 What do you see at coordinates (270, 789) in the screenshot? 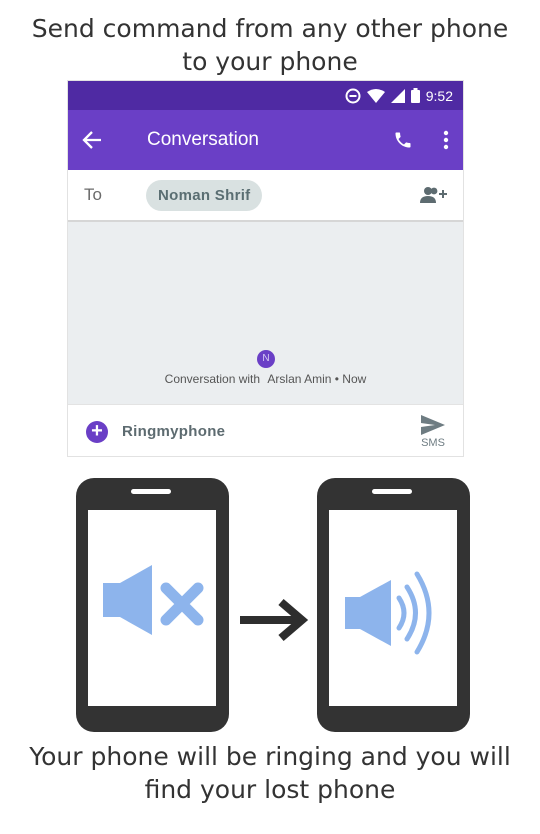
I see `footer-line-2: find your lost phone` at bounding box center [270, 789].